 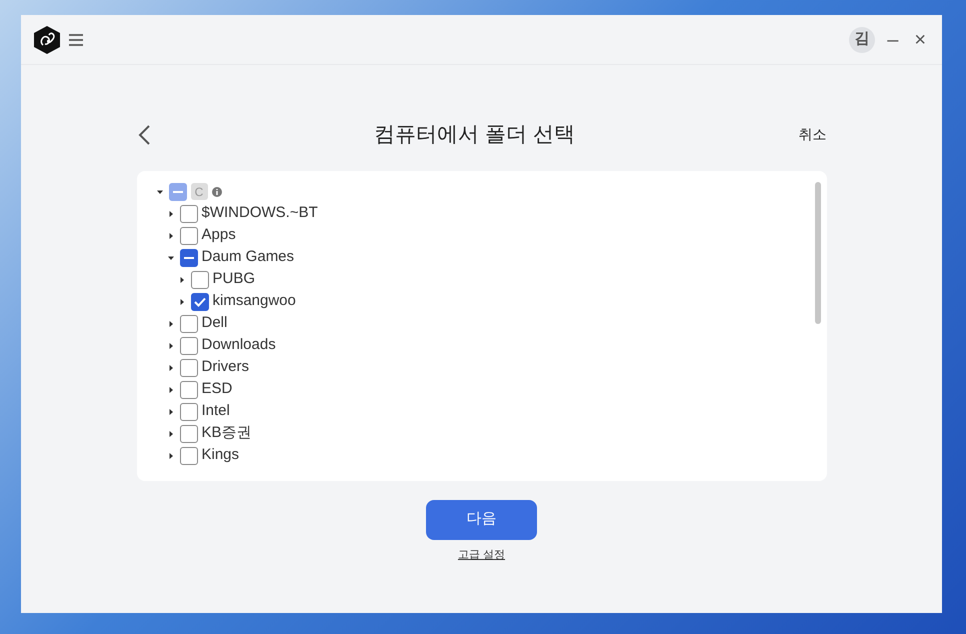 I want to click on menu-icon, so click(x=76, y=40).